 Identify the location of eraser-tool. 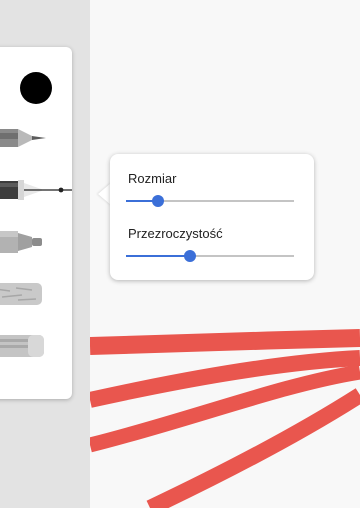
(36, 346).